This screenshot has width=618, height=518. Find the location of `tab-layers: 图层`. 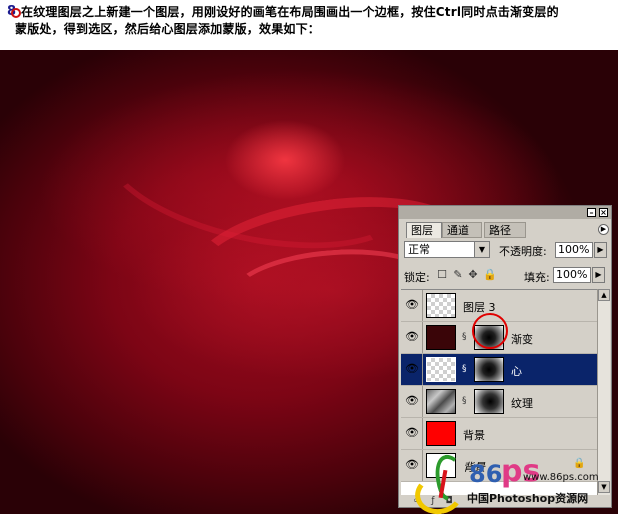

tab-layers: 图层 is located at coordinates (424, 230).